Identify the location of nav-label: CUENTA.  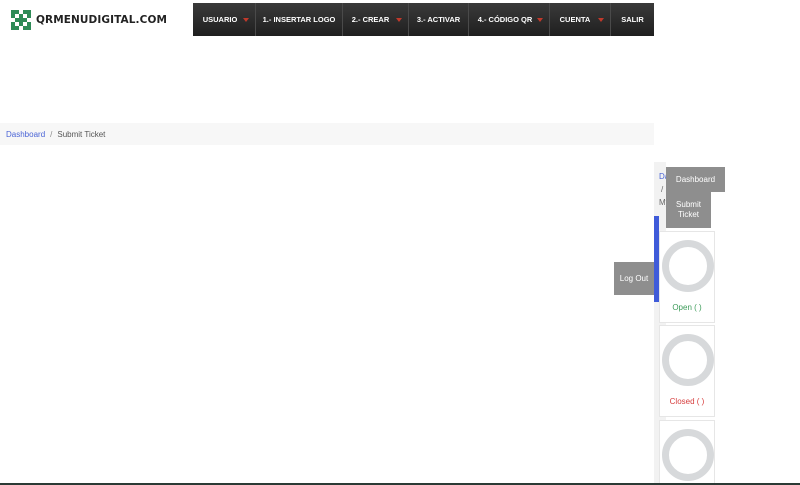
(575, 19).